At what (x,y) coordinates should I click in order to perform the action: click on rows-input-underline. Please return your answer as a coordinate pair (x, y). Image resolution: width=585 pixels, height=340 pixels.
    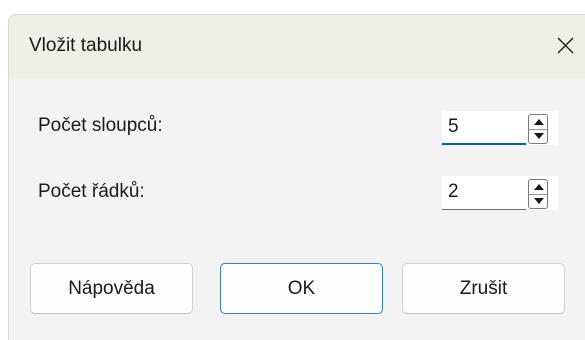
    Looking at the image, I should click on (484, 209).